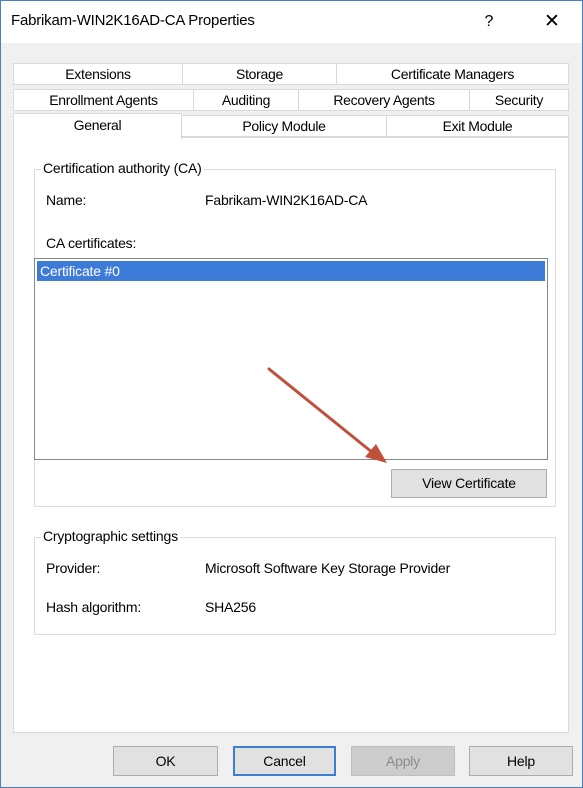 This screenshot has height=788, width=583. Describe the element at coordinates (295, 581) in the screenshot. I see `crypto-group: Cryptographic settings` at that location.